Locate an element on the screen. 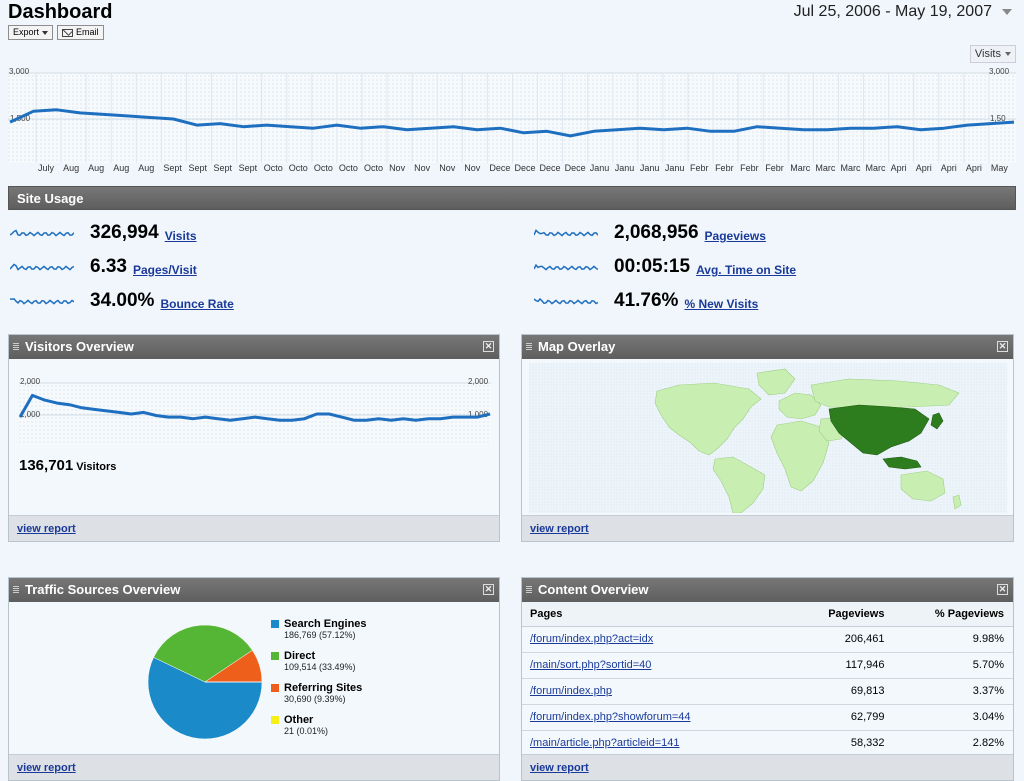  visitors-plot-area is located at coordinates (255, 414).